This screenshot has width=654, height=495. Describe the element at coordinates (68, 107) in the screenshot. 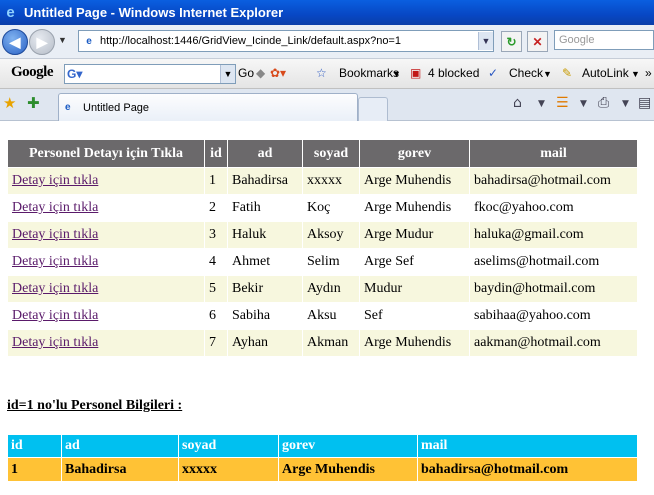

I see `tab-page-icon: e` at that location.